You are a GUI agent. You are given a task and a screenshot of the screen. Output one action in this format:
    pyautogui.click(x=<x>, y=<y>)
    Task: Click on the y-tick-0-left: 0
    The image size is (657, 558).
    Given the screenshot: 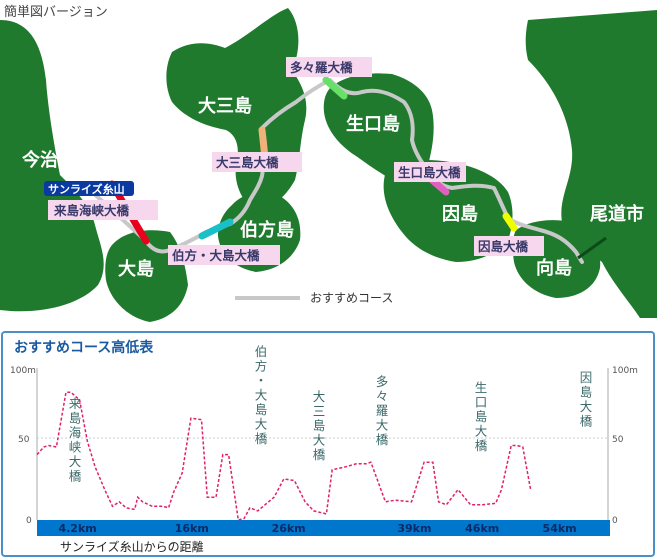 What is the action you would take?
    pyautogui.click(x=29, y=521)
    